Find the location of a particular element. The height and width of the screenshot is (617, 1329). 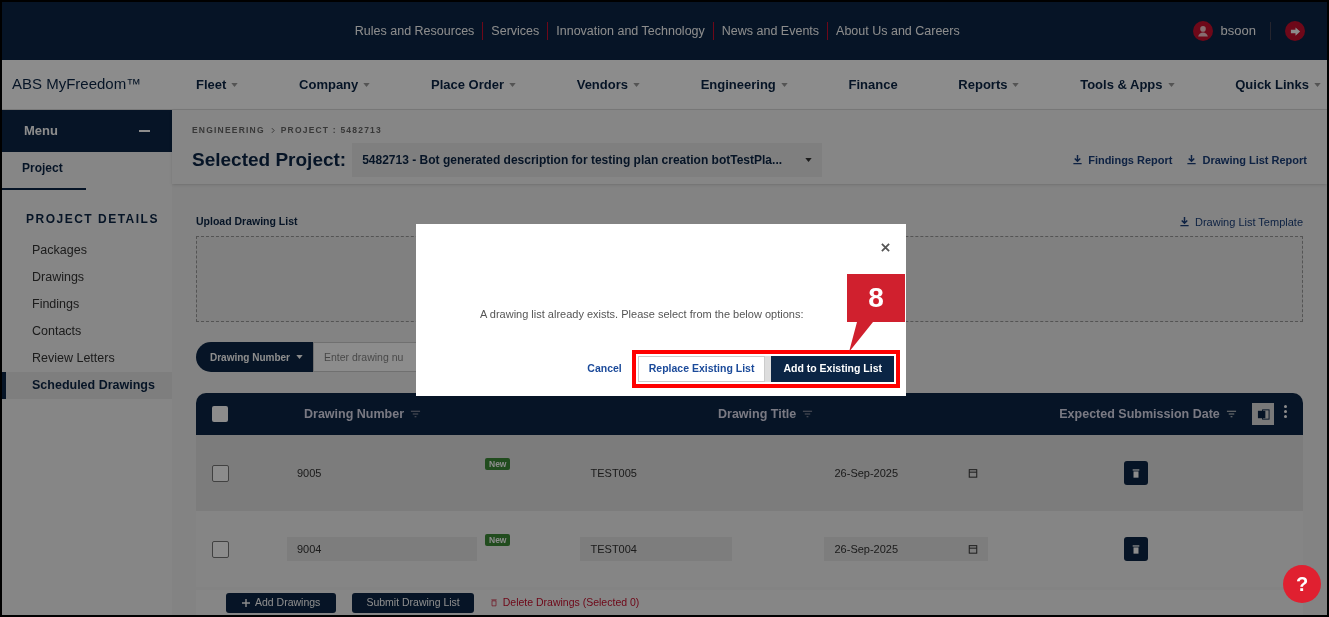

replace-list-button: Replace Existing List is located at coordinates (701, 369).